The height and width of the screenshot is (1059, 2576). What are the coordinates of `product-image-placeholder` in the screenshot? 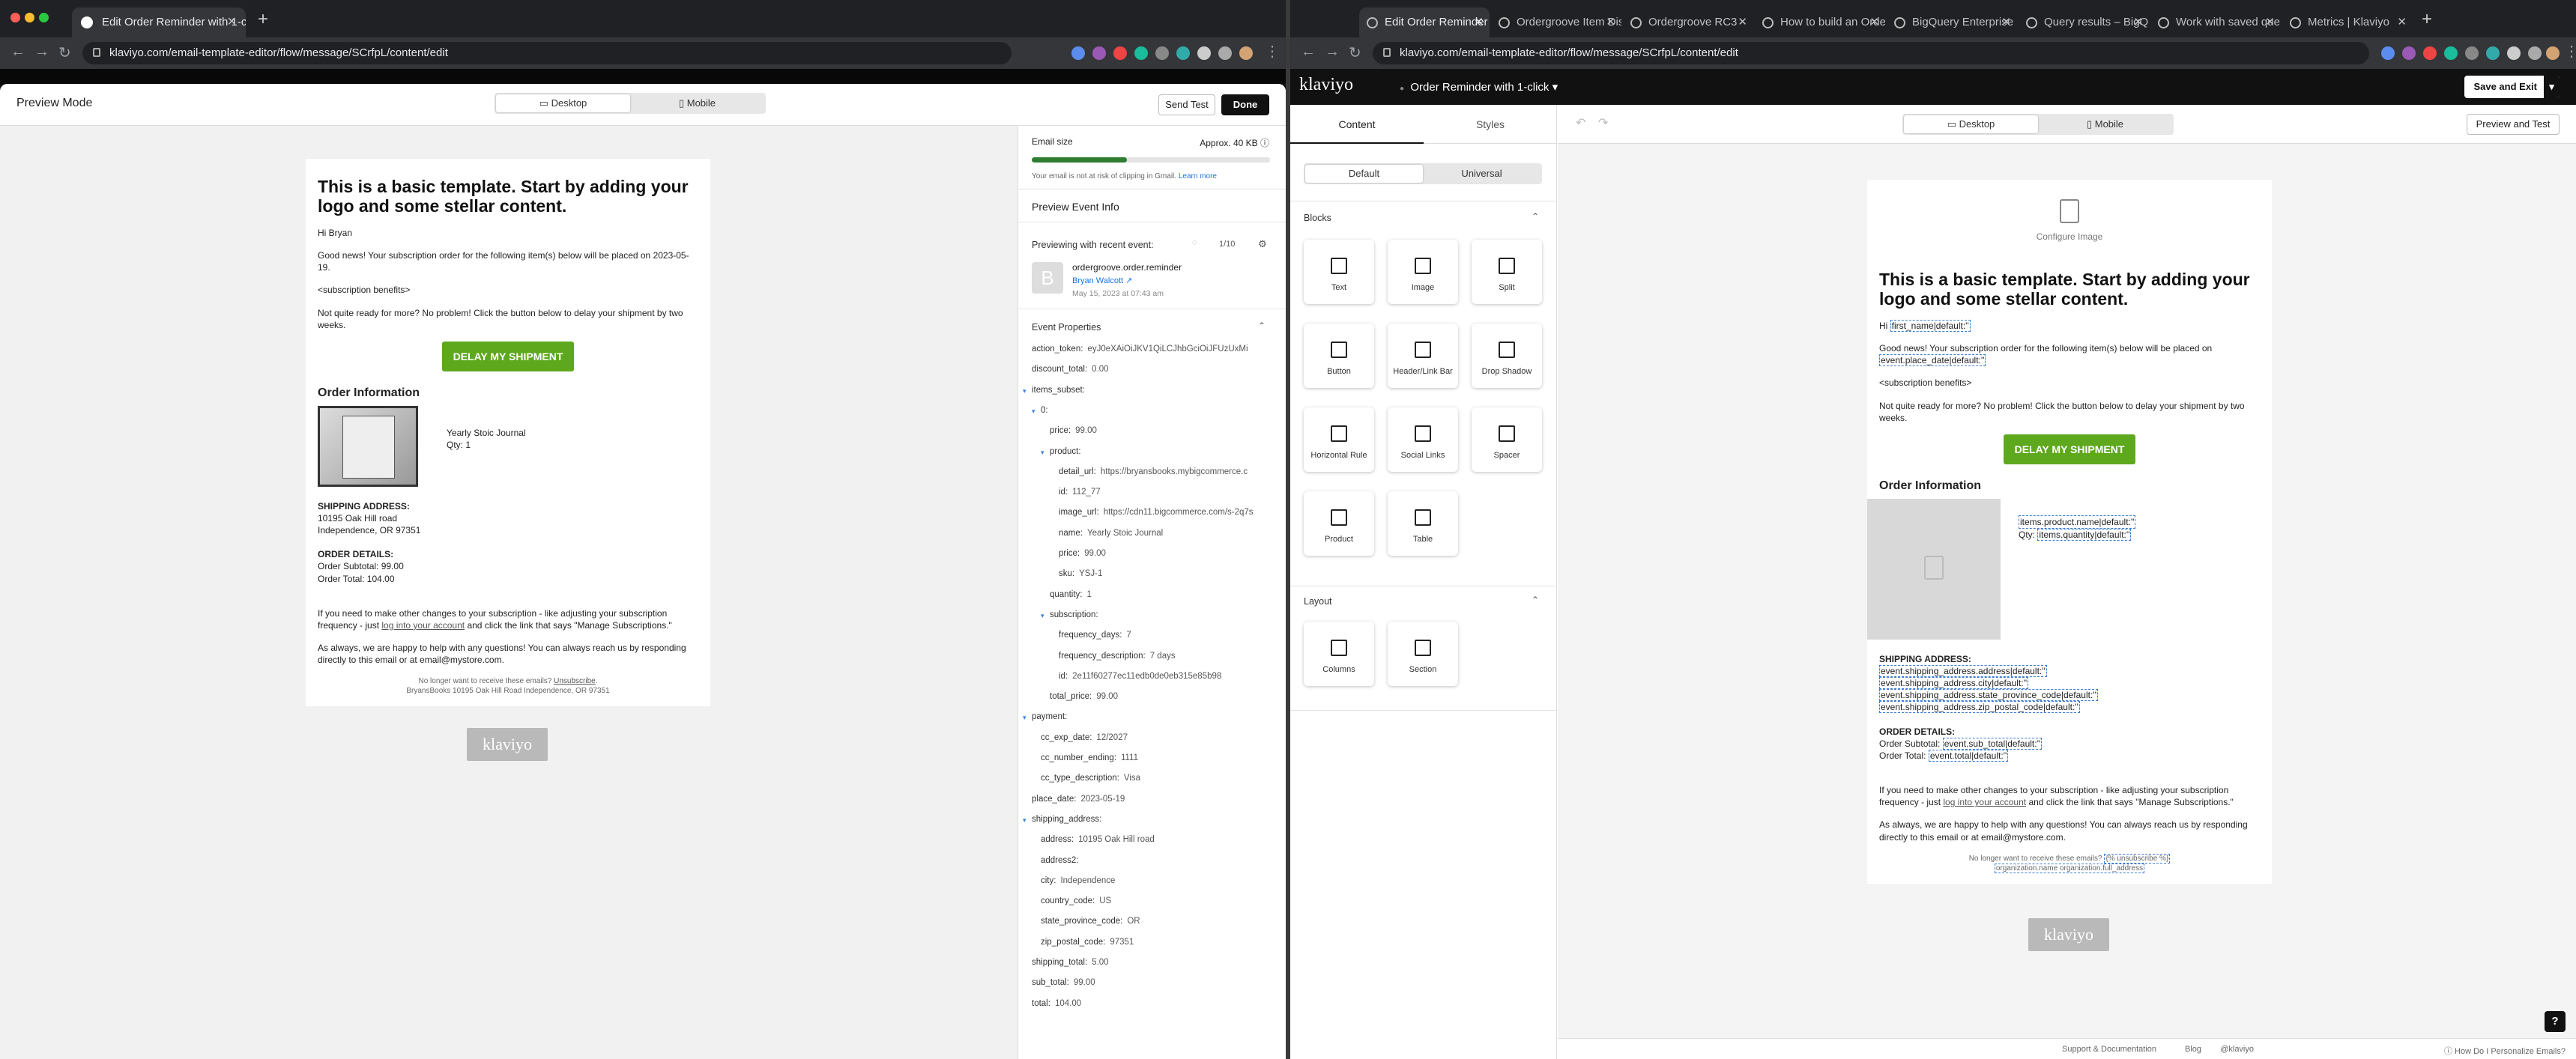 It's located at (1934, 569).